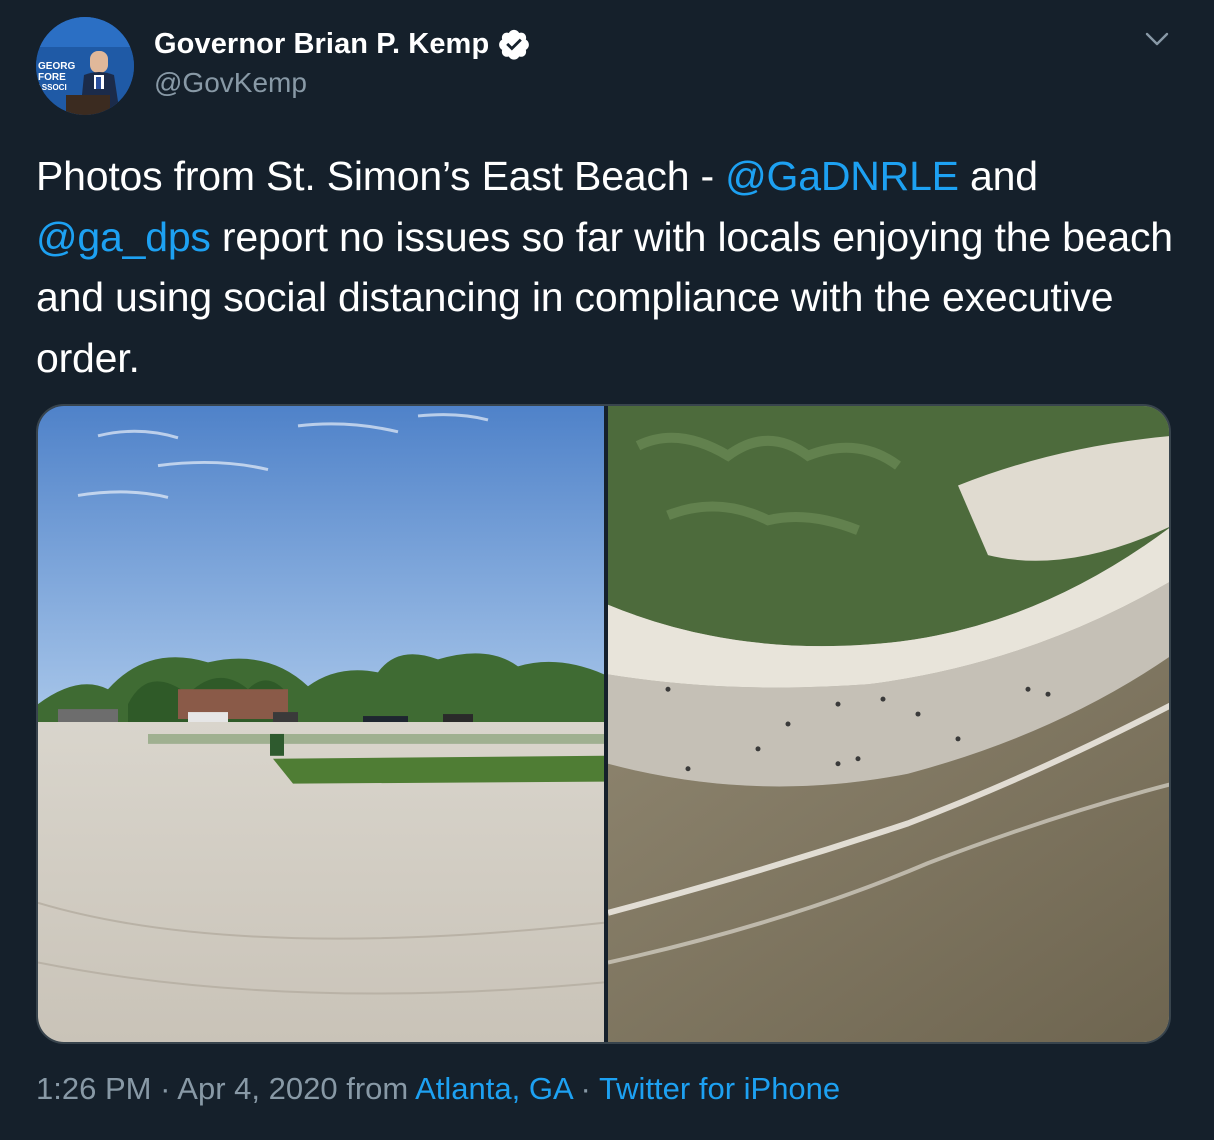 The image size is (1214, 1140). I want to click on tweet-time: 1:26 PM, so click(93, 1088).